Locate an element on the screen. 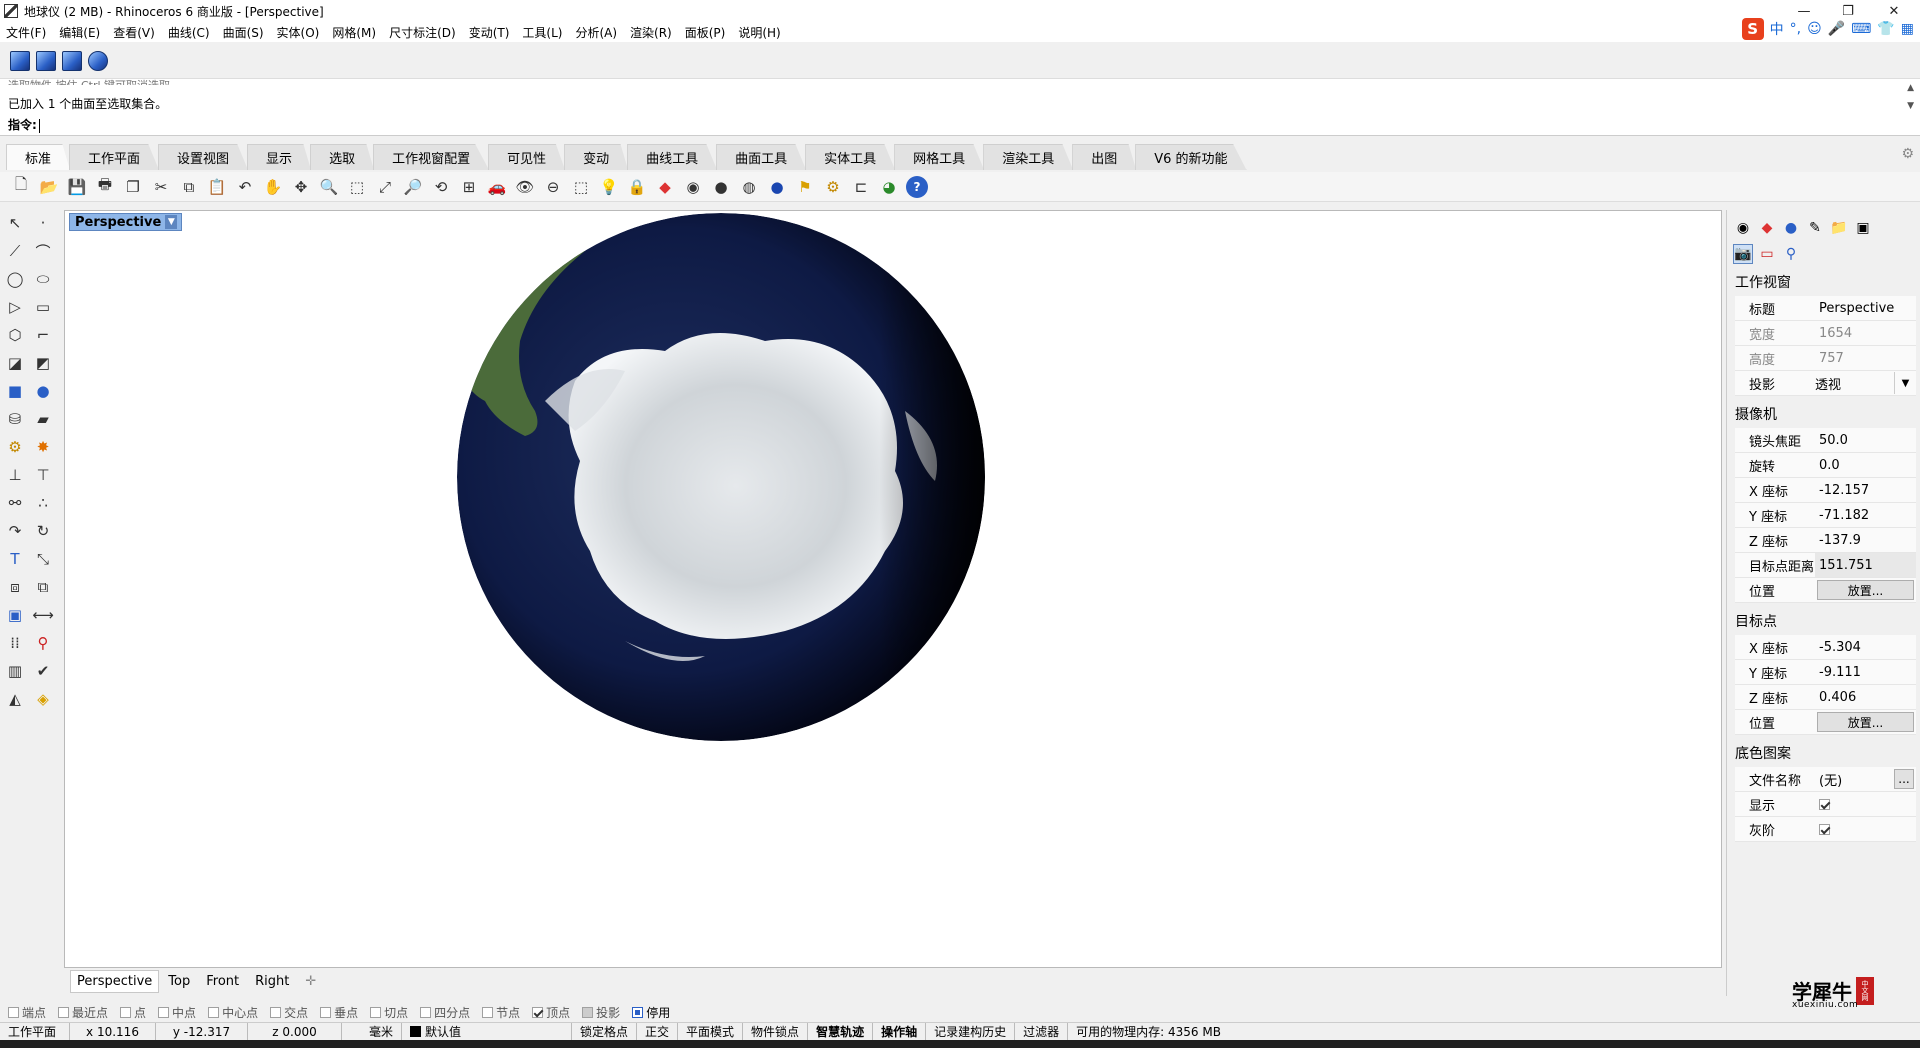 The width and height of the screenshot is (1920, 1048). ime-lang-indicator: 中 is located at coordinates (1777, 29).